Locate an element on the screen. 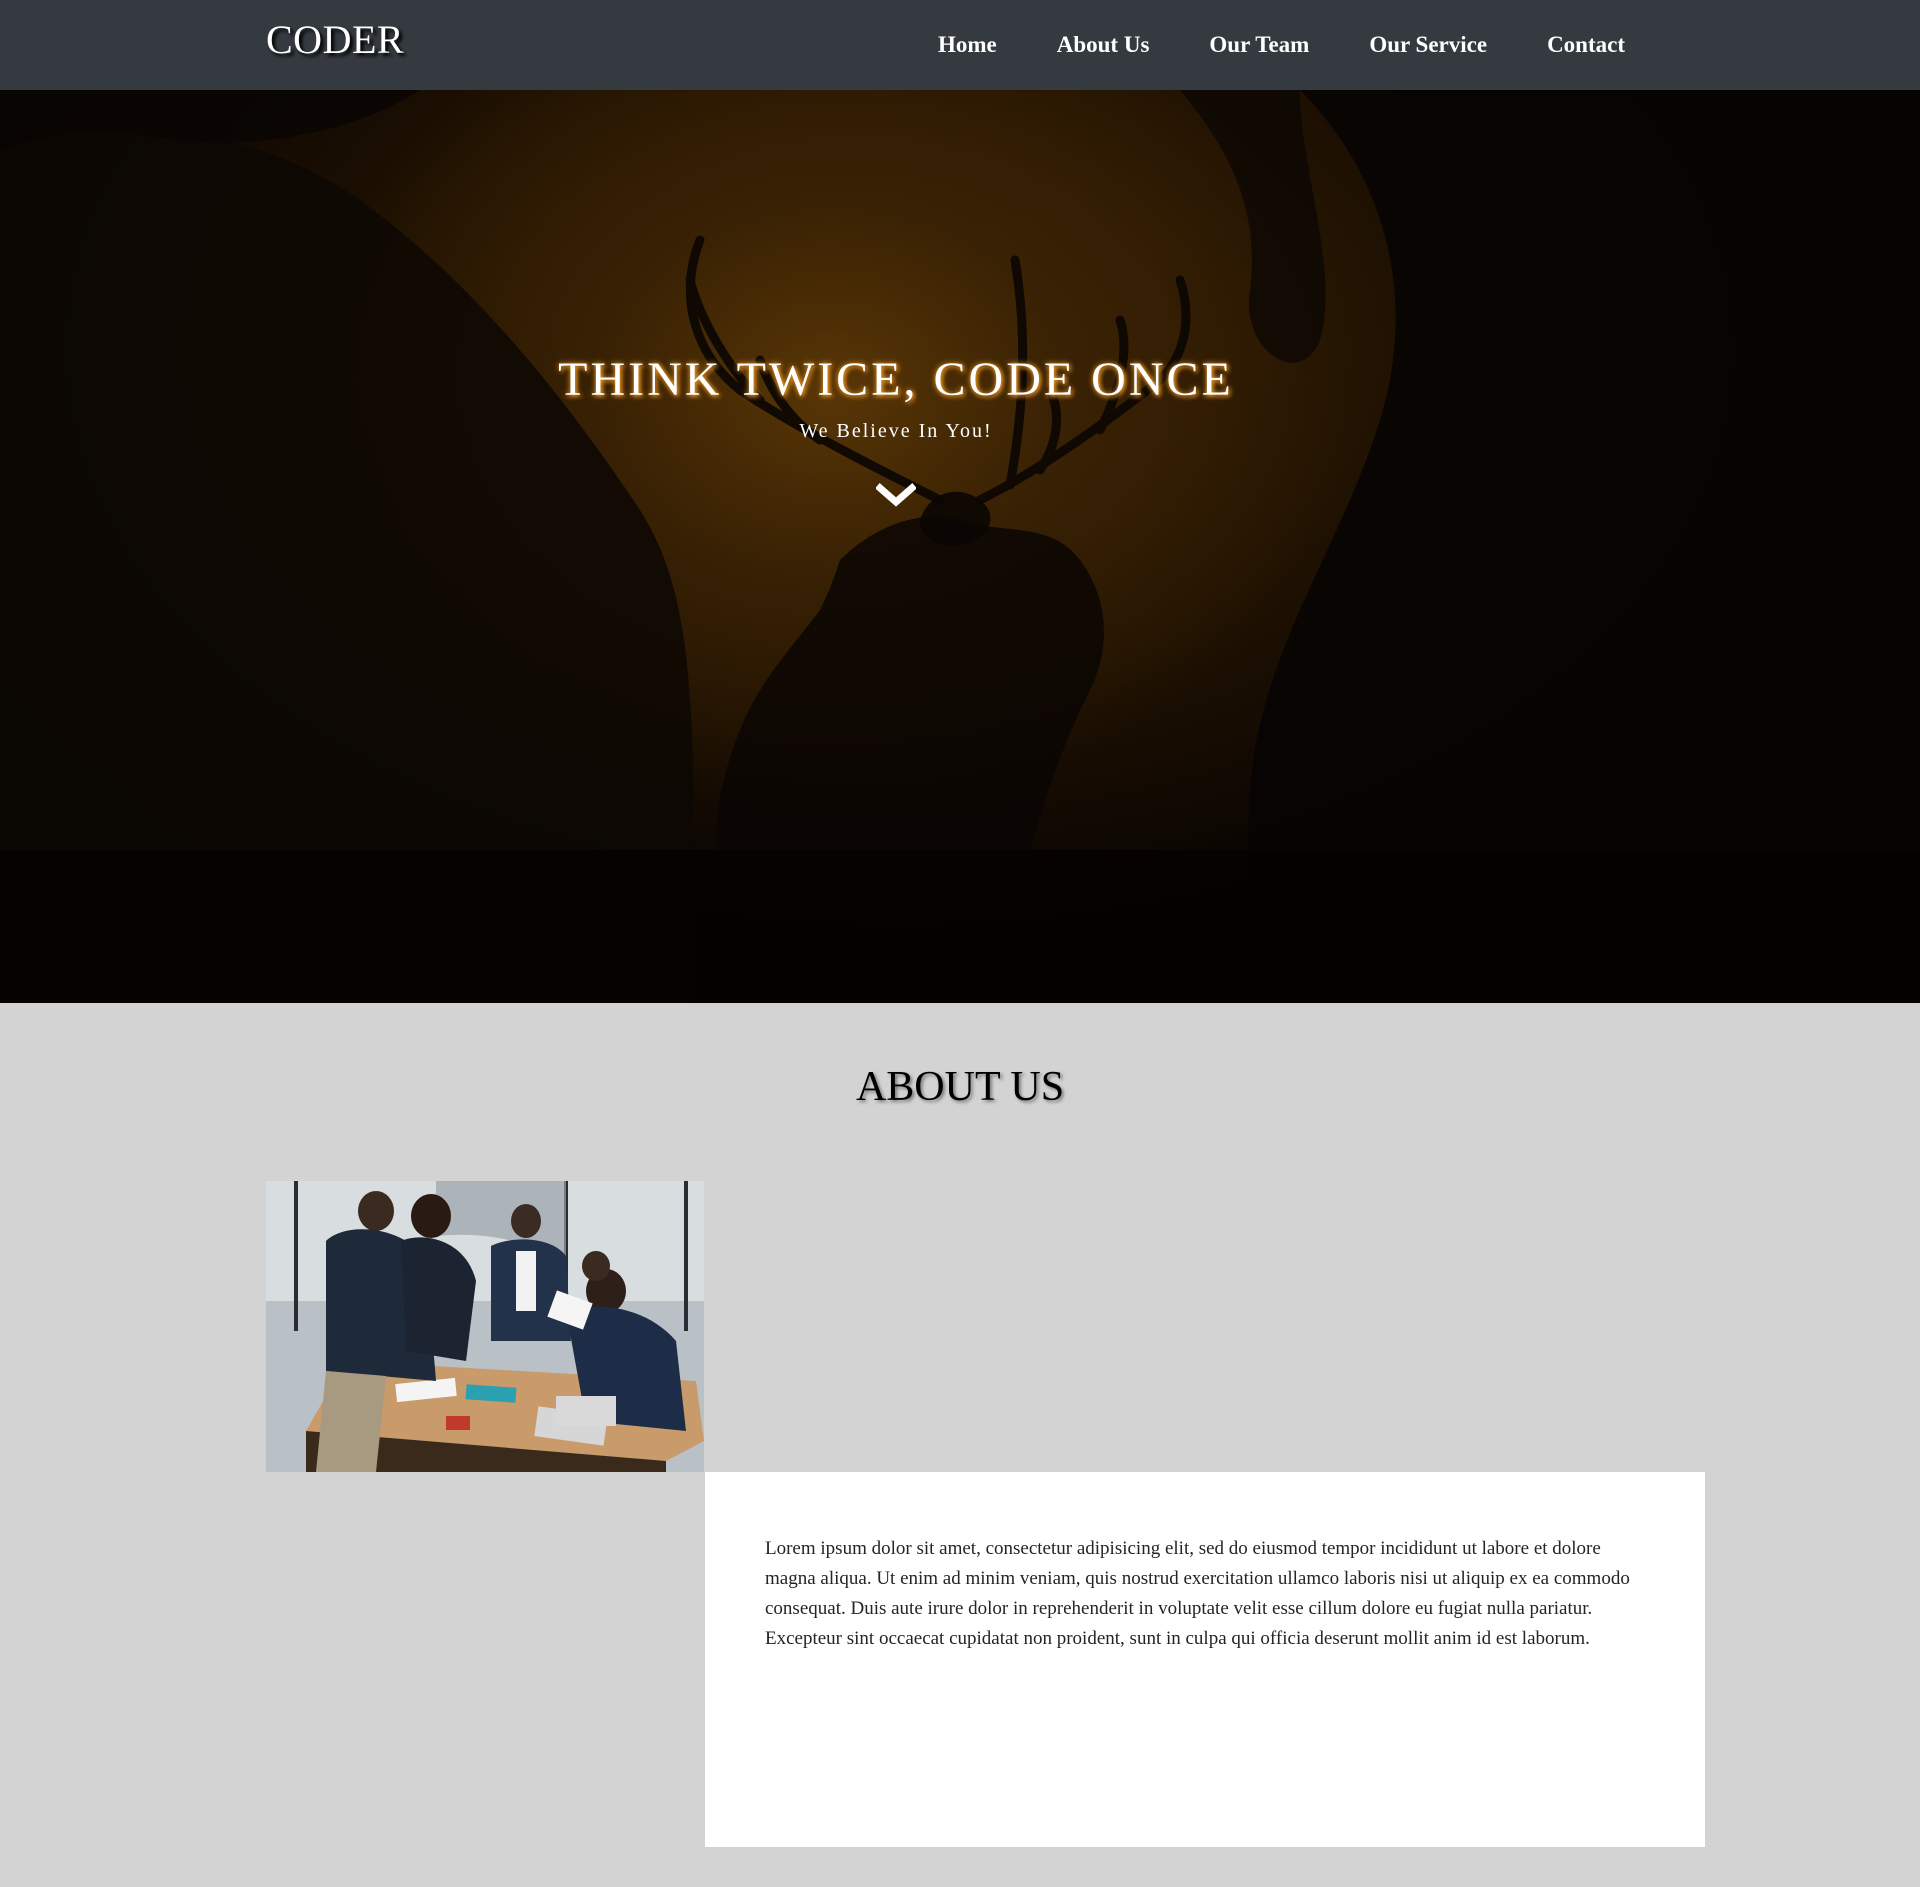 The height and width of the screenshot is (1887, 1920). nav-link-about-us: About Us is located at coordinates (1103, 45).